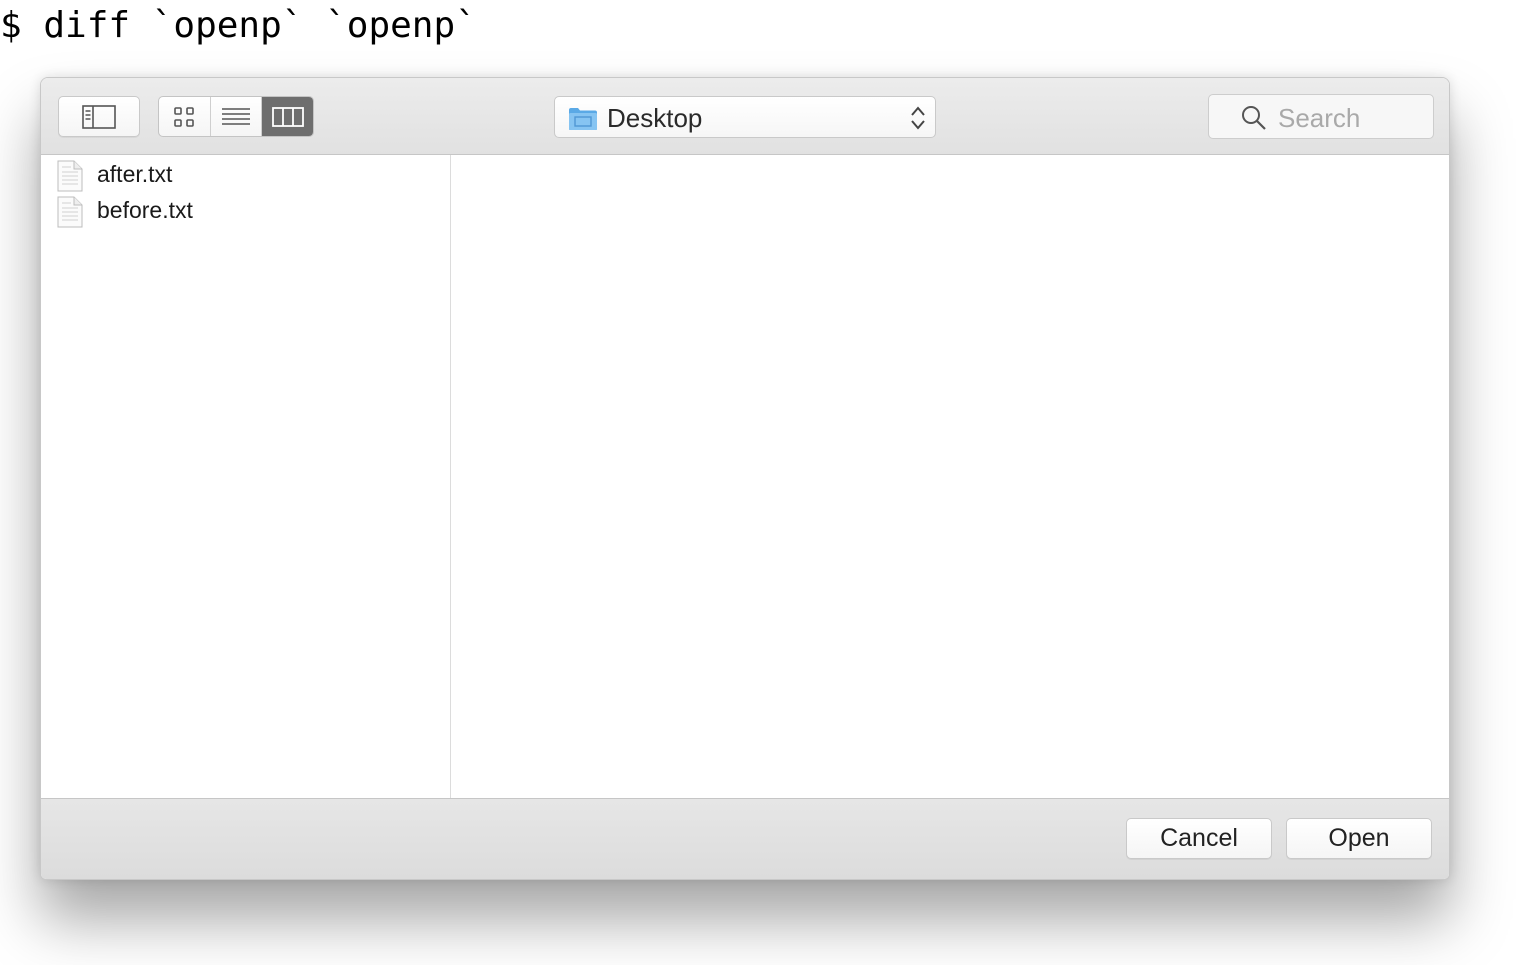 Image resolution: width=1527 pixels, height=965 pixels. What do you see at coordinates (655, 118) in the screenshot?
I see `location-label: Desktop` at bounding box center [655, 118].